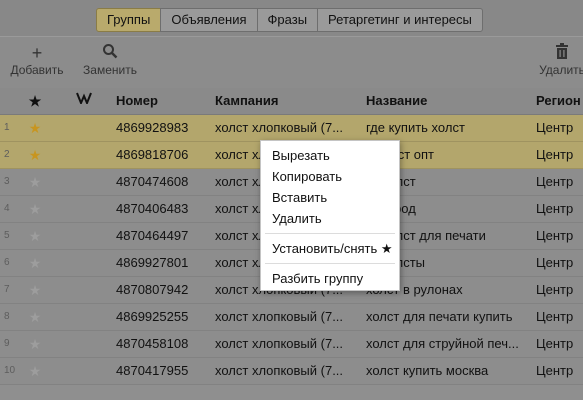 The height and width of the screenshot is (400, 583). What do you see at coordinates (7, 289) in the screenshot?
I see `row-number: 7` at bounding box center [7, 289].